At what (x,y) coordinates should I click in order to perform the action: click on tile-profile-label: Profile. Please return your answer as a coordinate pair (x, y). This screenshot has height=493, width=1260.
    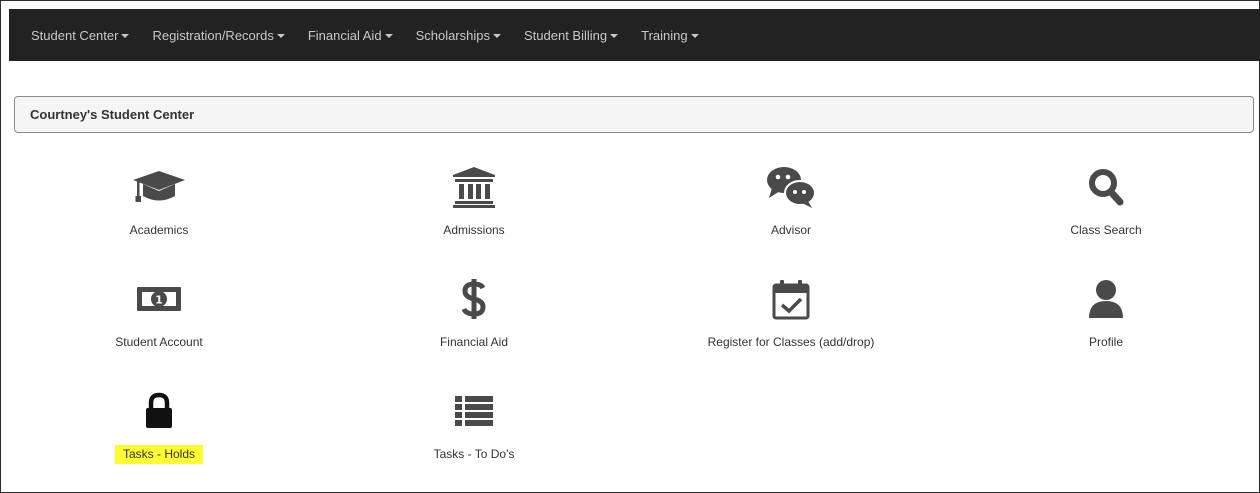
    Looking at the image, I should click on (1105, 342).